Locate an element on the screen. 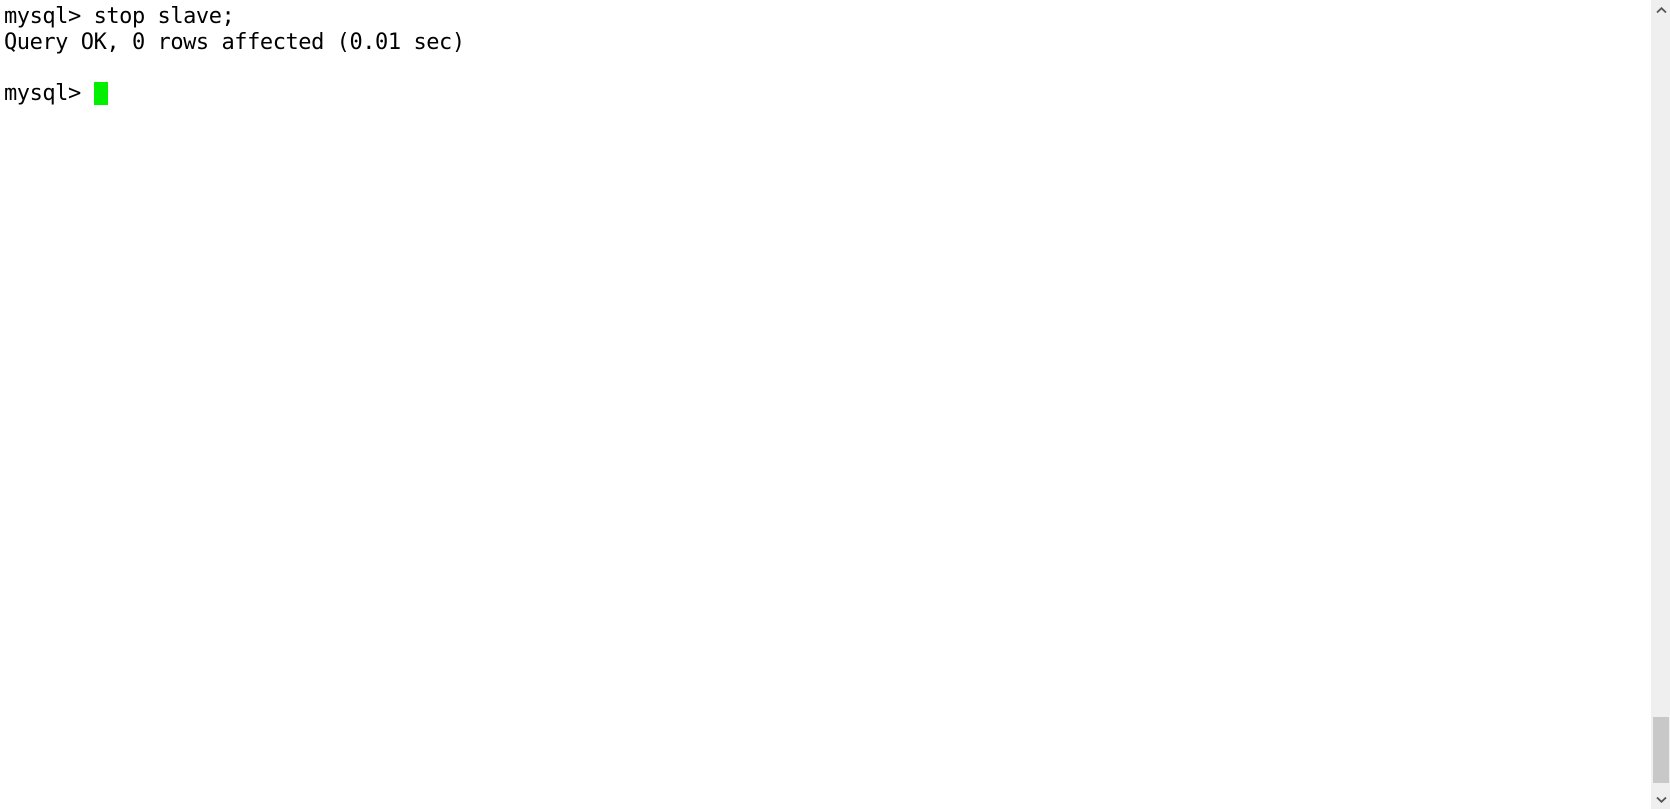  chevron-down-icon is located at coordinates (1661, 799).